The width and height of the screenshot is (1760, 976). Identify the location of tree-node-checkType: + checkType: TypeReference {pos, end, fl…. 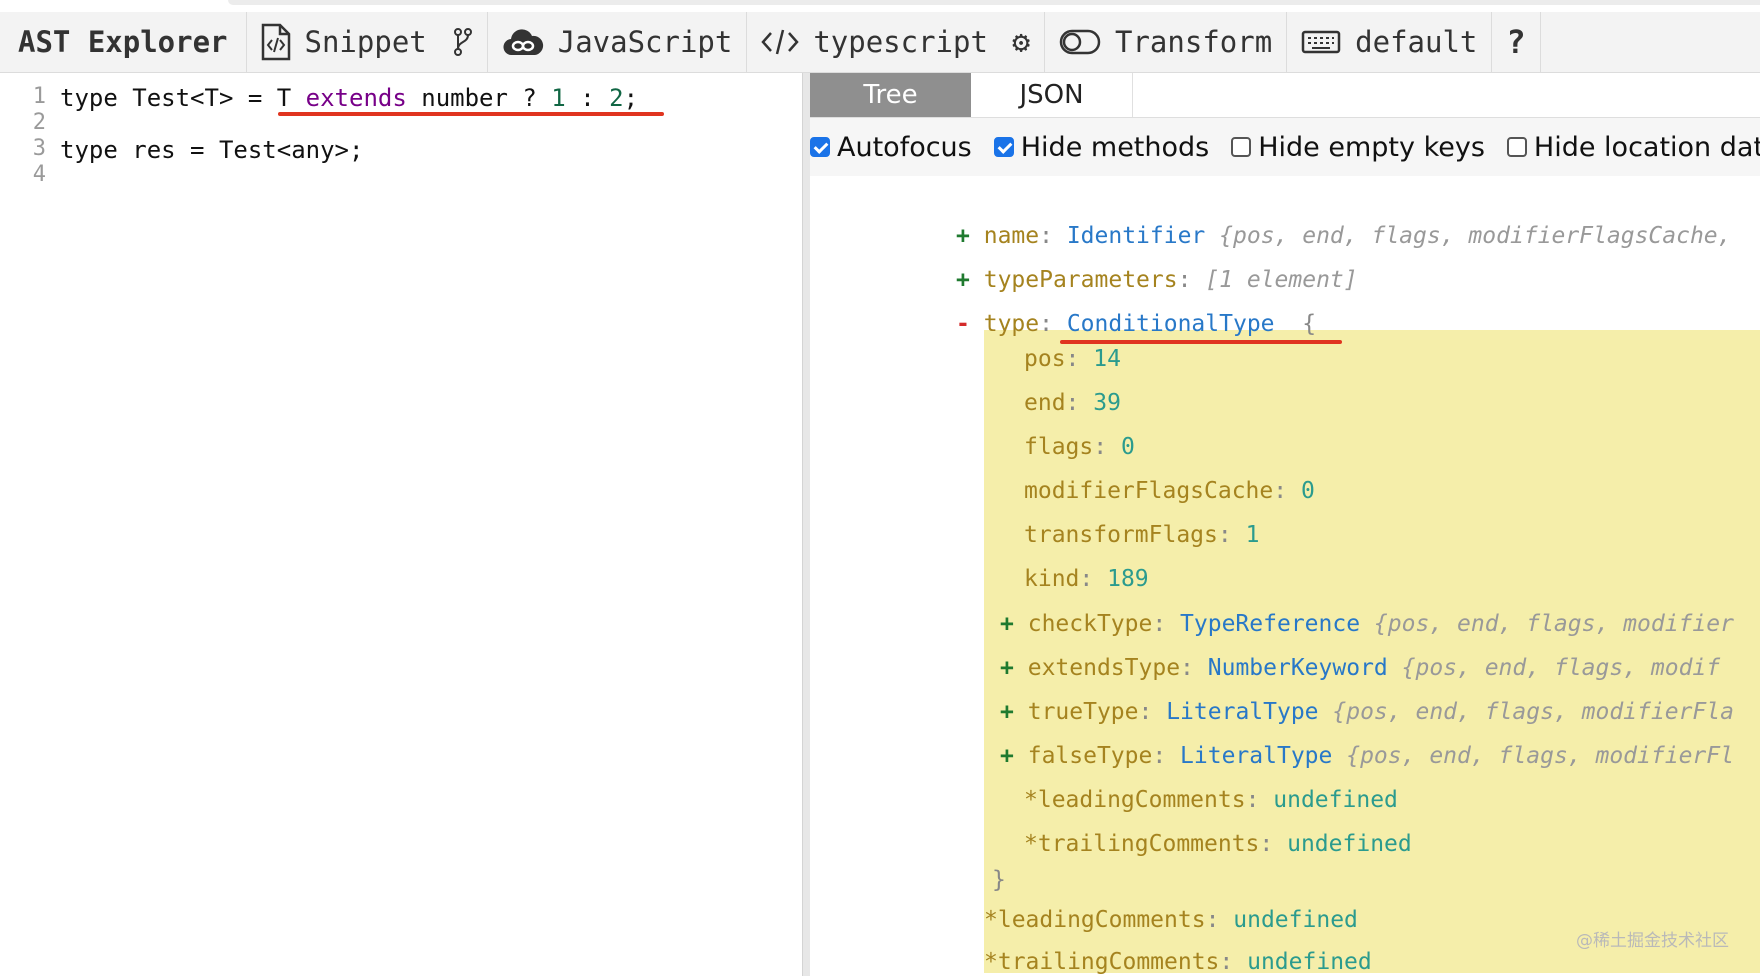
(1367, 624).